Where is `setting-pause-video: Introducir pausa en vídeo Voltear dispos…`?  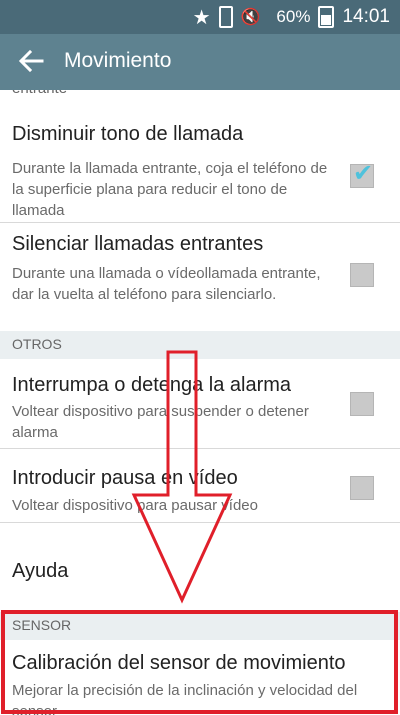 setting-pause-video: Introducir pausa en vídeo Voltear dispos… is located at coordinates (200, 485).